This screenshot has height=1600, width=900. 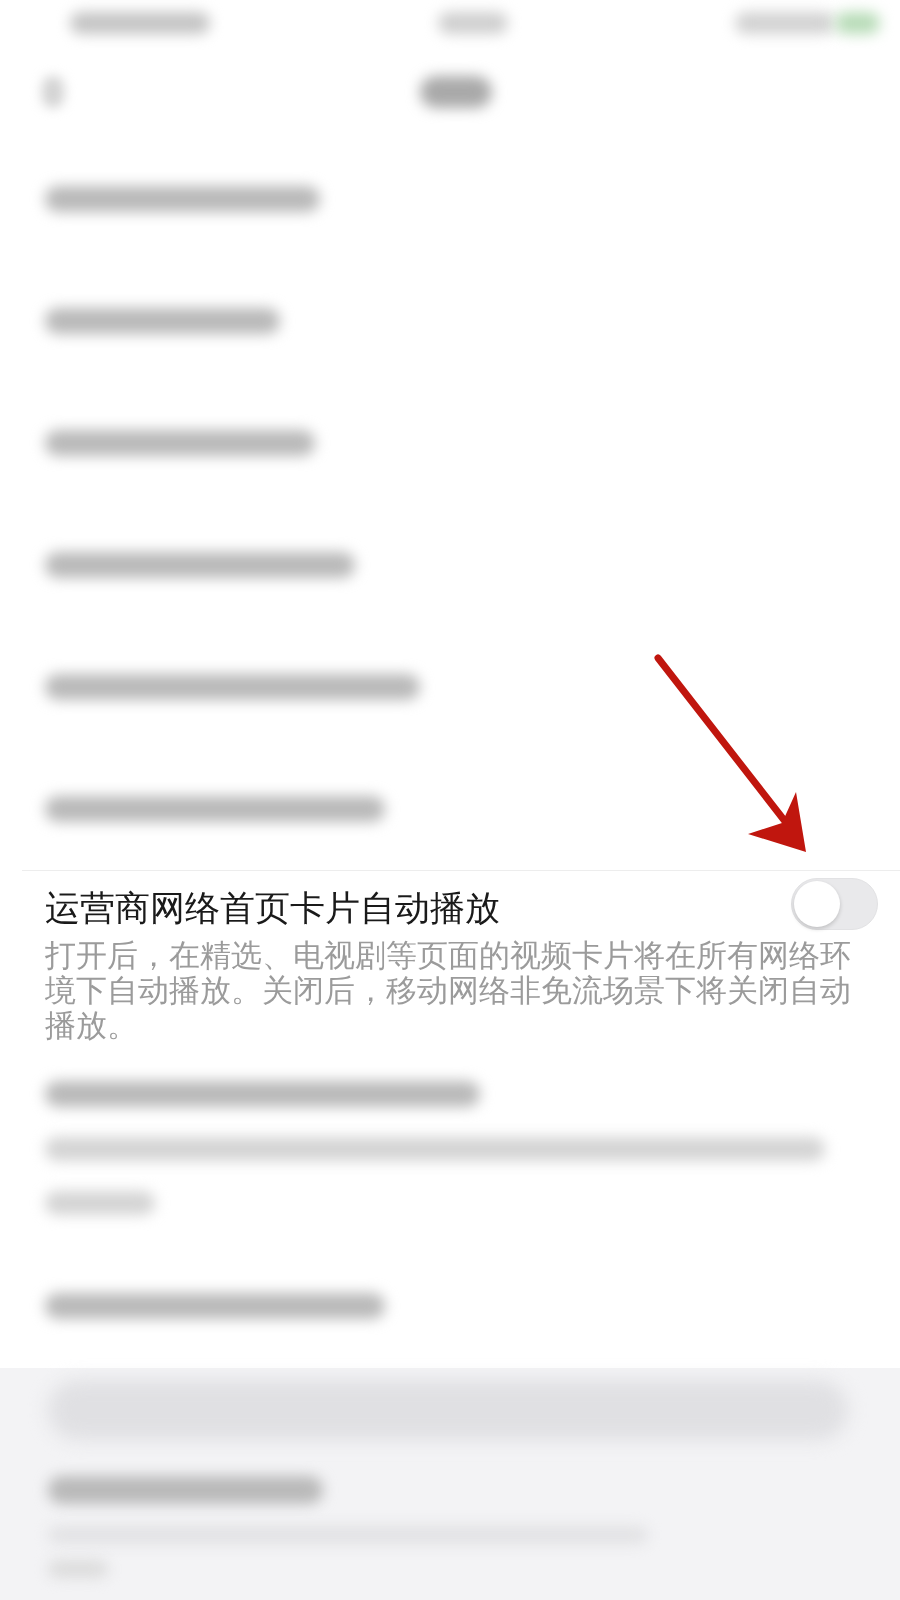 I want to click on setting-description: 打开后，在精选、电视剧等页面的视频卡片将在所有网络环境下自动播放。关闭后，移动网络非免流场景下将关闭自动播放。, so click(x=448, y=990).